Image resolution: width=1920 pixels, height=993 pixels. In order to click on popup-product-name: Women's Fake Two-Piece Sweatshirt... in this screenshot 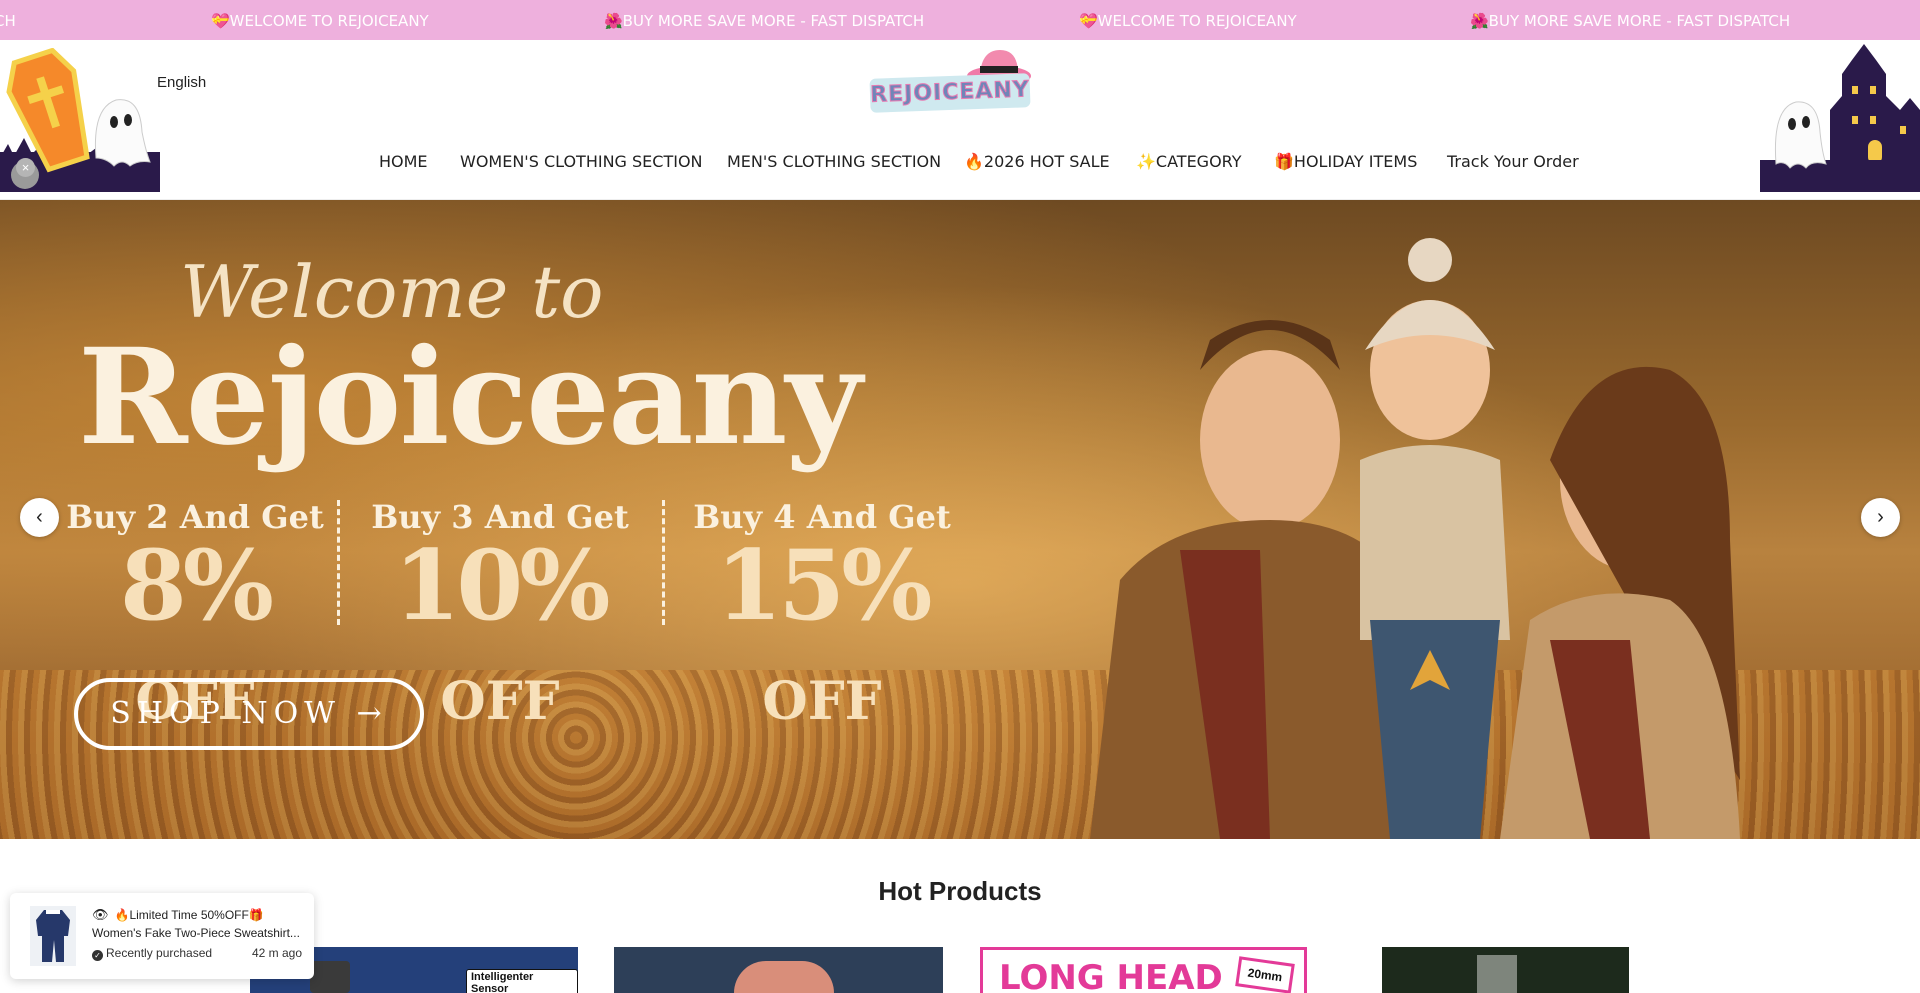, I will do `click(196, 933)`.